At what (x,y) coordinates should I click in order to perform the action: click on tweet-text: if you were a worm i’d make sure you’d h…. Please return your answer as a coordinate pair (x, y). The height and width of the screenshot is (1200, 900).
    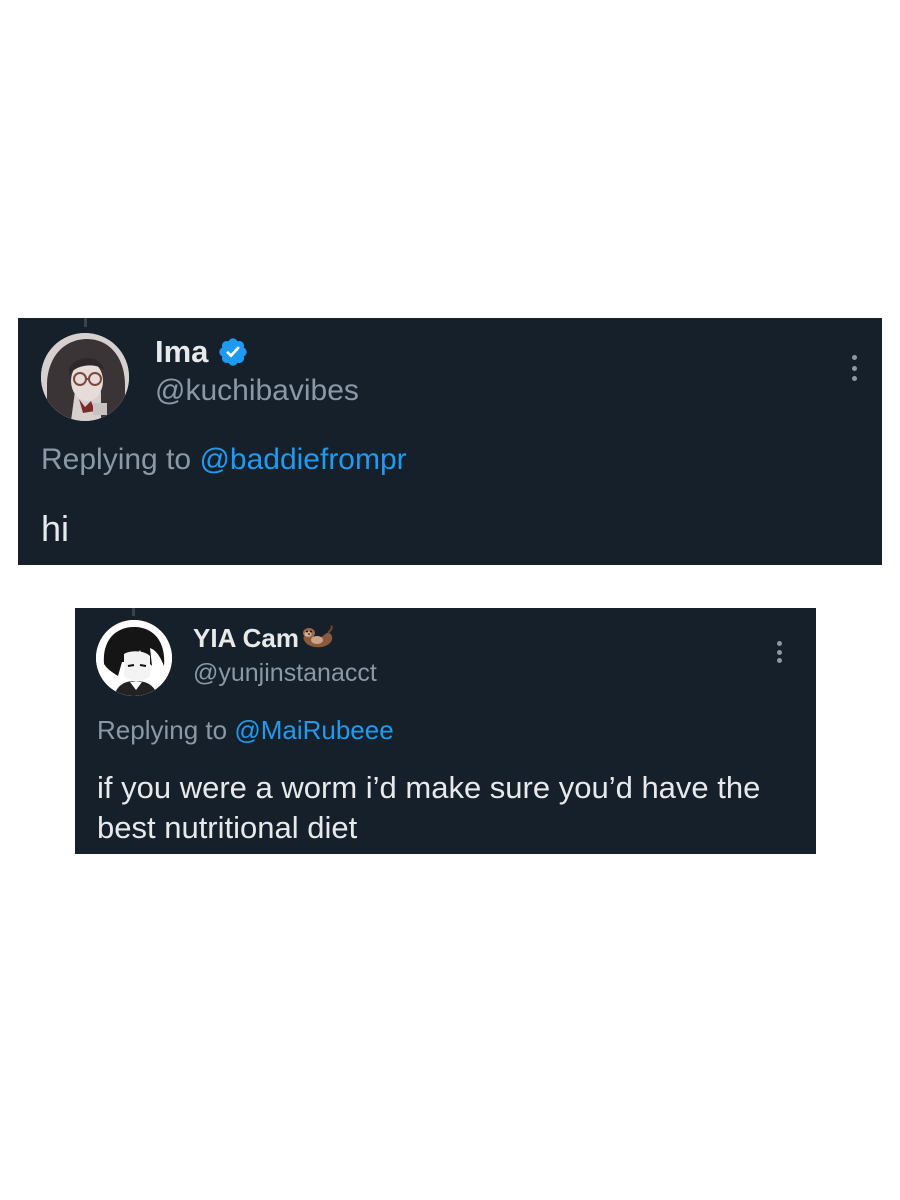
    Looking at the image, I should click on (429, 807).